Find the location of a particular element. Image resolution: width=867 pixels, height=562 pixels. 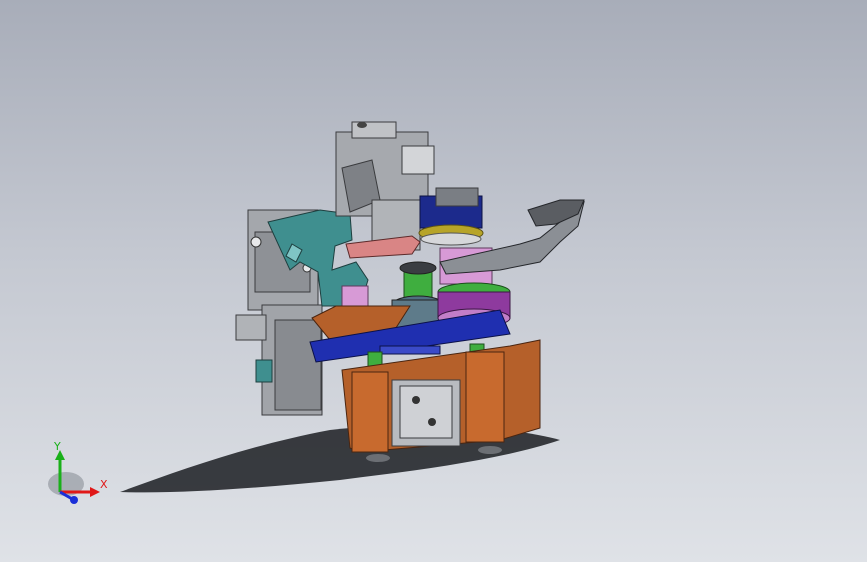

x-axis-label: X is located at coordinates (104, 484).